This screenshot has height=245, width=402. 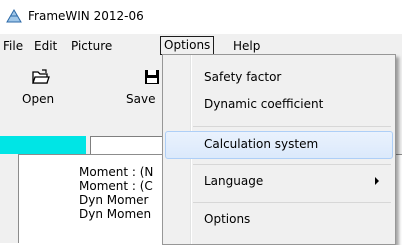 I want to click on menu-item-dynamic-coefficient: Dynamic coefficient, so click(x=279, y=105).